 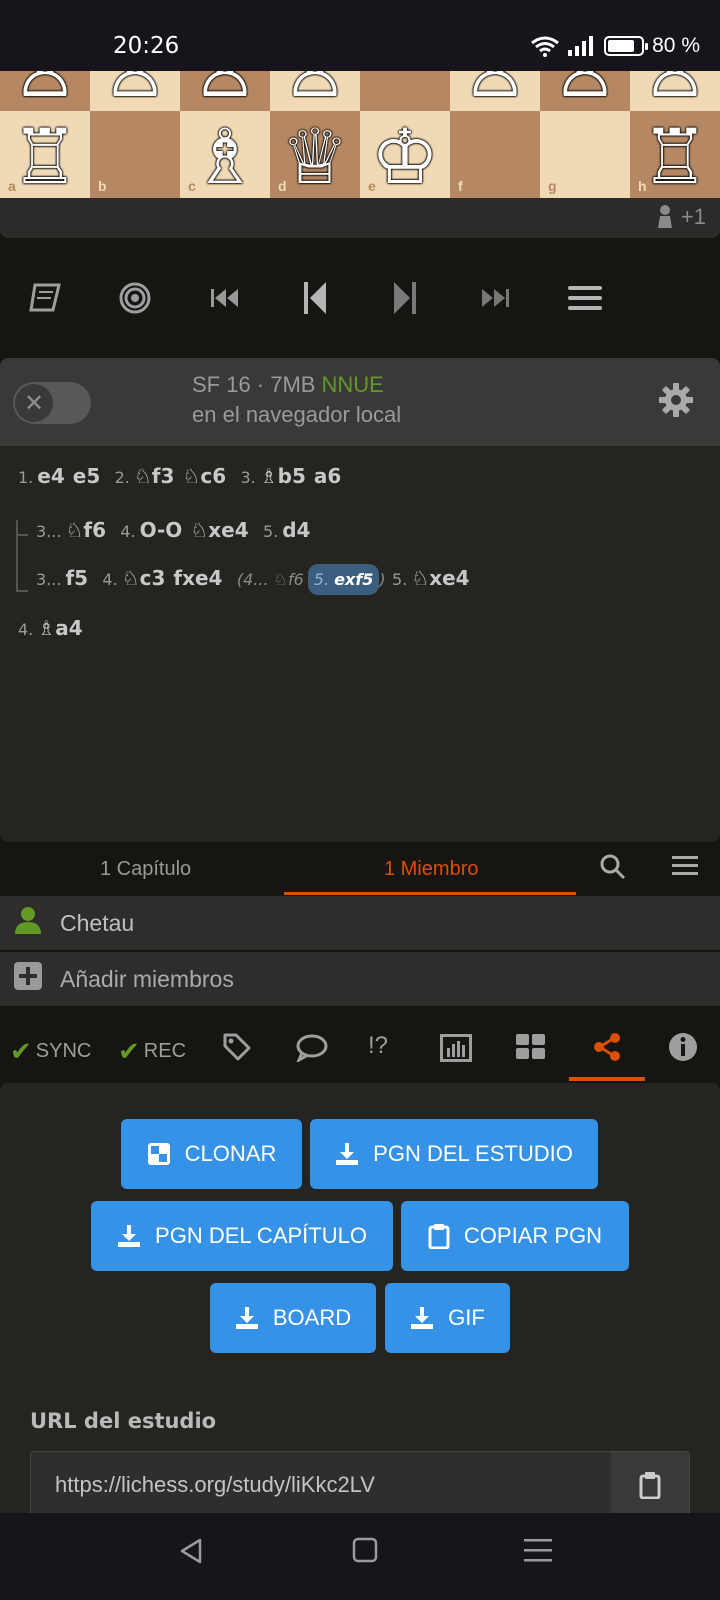 I want to click on move: e4, so click(x=50, y=476).